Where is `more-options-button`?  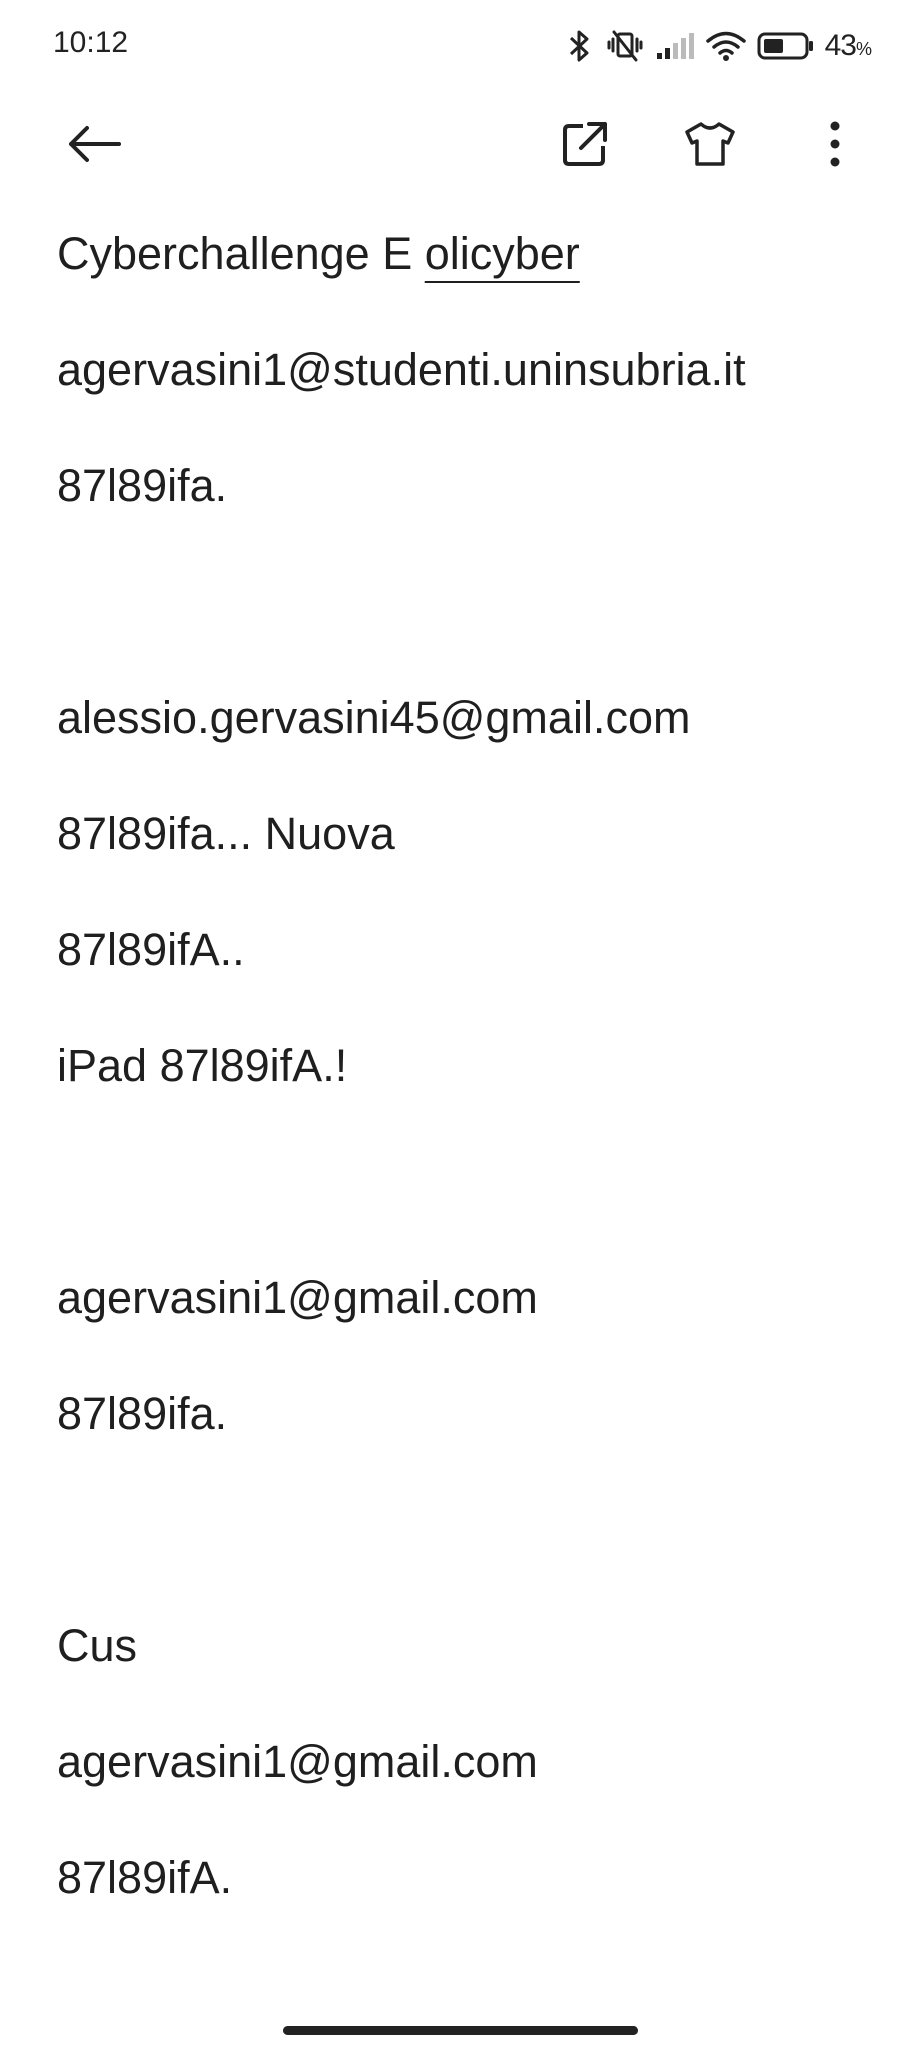
more-options-button is located at coordinates (835, 146).